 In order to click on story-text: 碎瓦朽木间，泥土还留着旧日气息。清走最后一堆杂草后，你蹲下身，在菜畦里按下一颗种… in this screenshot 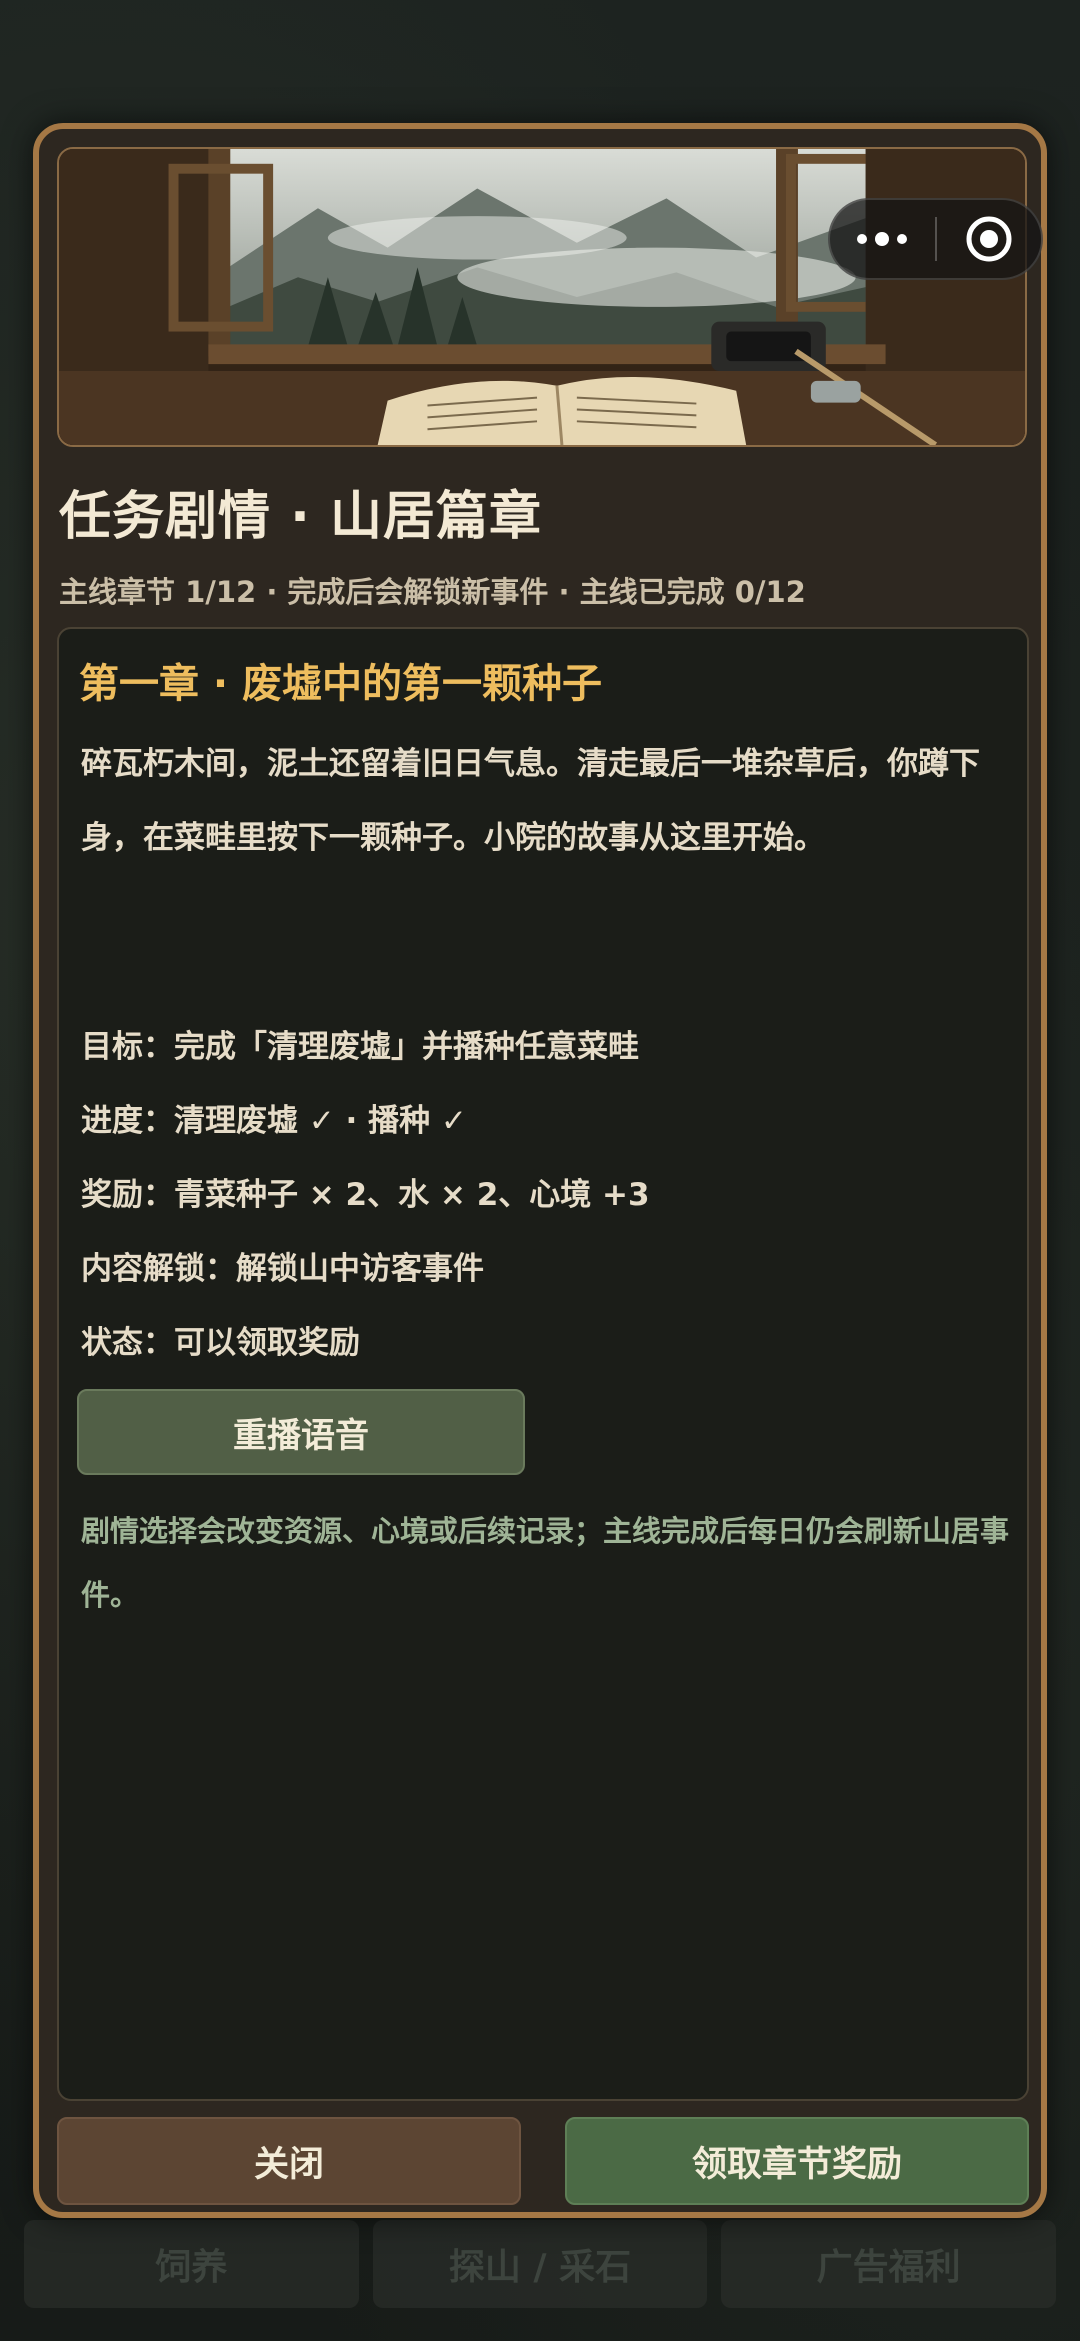, I will do `click(530, 801)`.